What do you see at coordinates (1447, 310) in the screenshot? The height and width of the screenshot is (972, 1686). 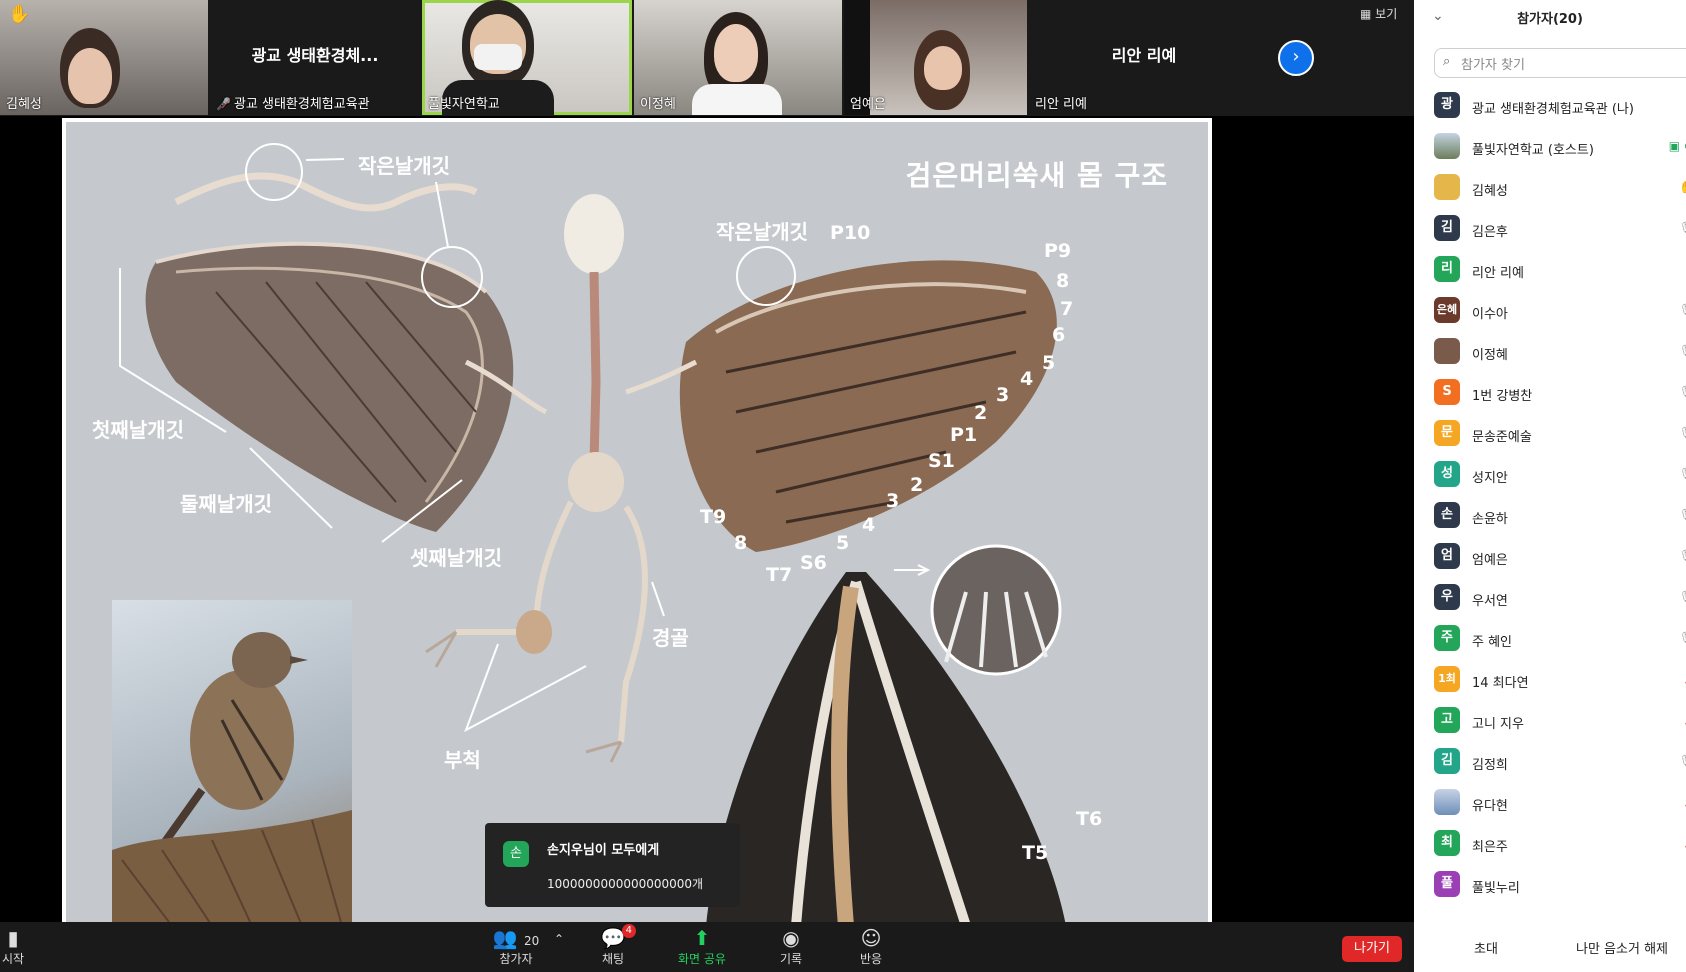 I see `participant-avatar: 은혜` at bounding box center [1447, 310].